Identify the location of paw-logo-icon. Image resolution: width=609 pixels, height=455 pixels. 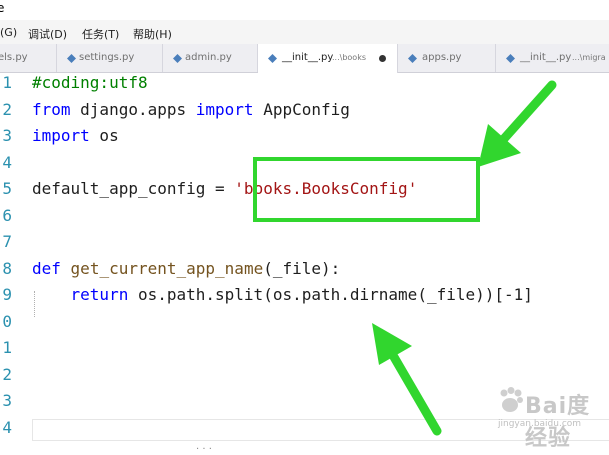
(511, 399).